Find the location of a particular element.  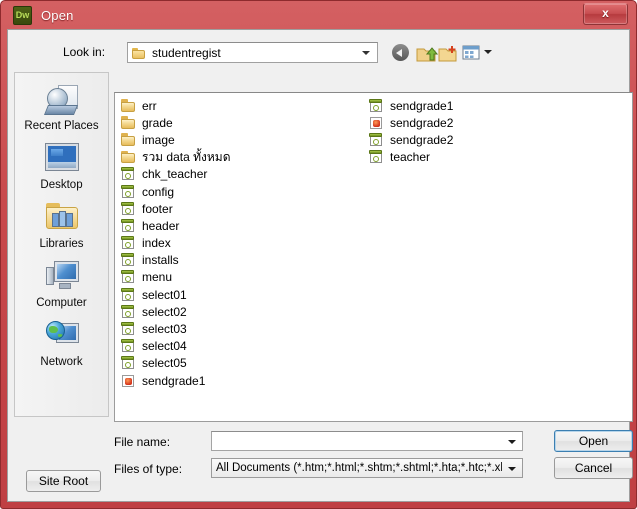

file-list-item-label: chk_teacher is located at coordinates (175, 174).